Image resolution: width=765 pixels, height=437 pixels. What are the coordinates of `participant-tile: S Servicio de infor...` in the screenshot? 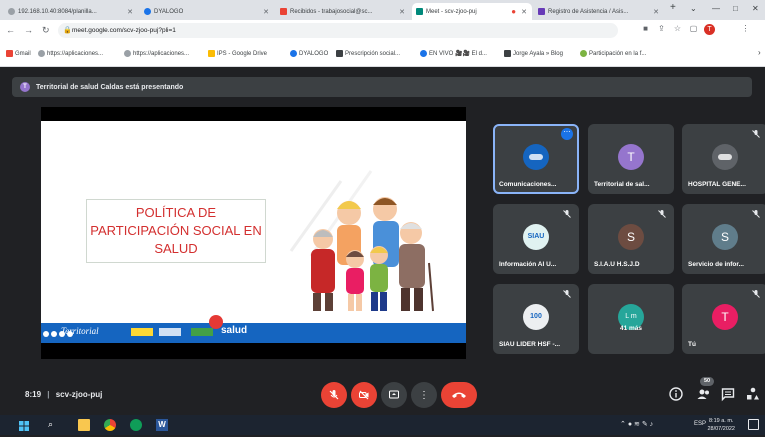 It's located at (723, 239).